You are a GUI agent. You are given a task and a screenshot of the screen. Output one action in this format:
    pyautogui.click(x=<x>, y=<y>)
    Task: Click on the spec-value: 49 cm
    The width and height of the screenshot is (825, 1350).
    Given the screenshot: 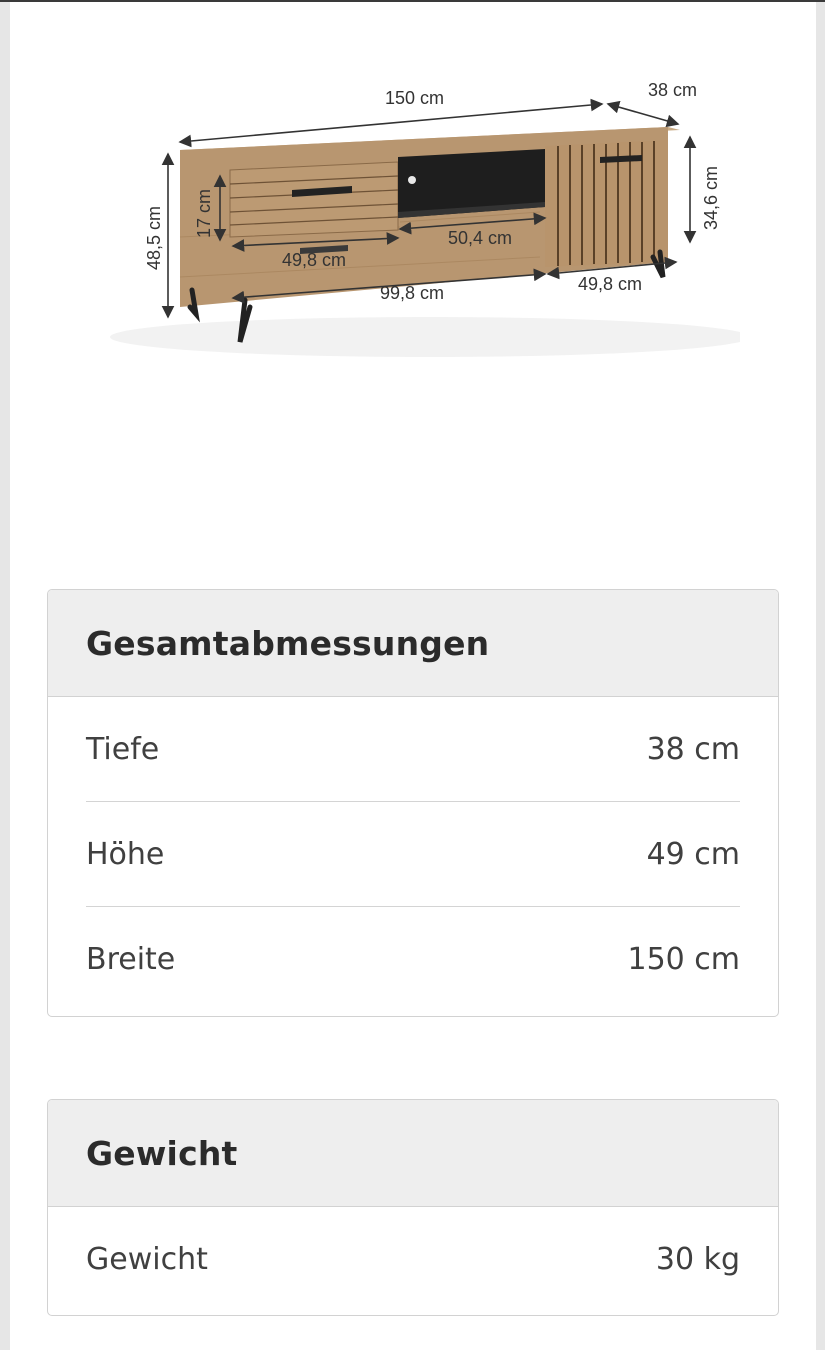 What is the action you would take?
    pyautogui.click(x=693, y=854)
    